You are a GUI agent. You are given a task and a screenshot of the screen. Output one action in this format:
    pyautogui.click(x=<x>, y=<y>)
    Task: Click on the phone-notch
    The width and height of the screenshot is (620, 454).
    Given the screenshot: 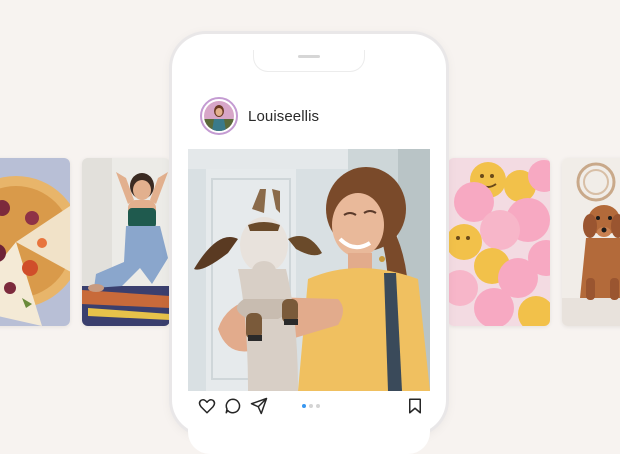 What is the action you would take?
    pyautogui.click(x=309, y=60)
    